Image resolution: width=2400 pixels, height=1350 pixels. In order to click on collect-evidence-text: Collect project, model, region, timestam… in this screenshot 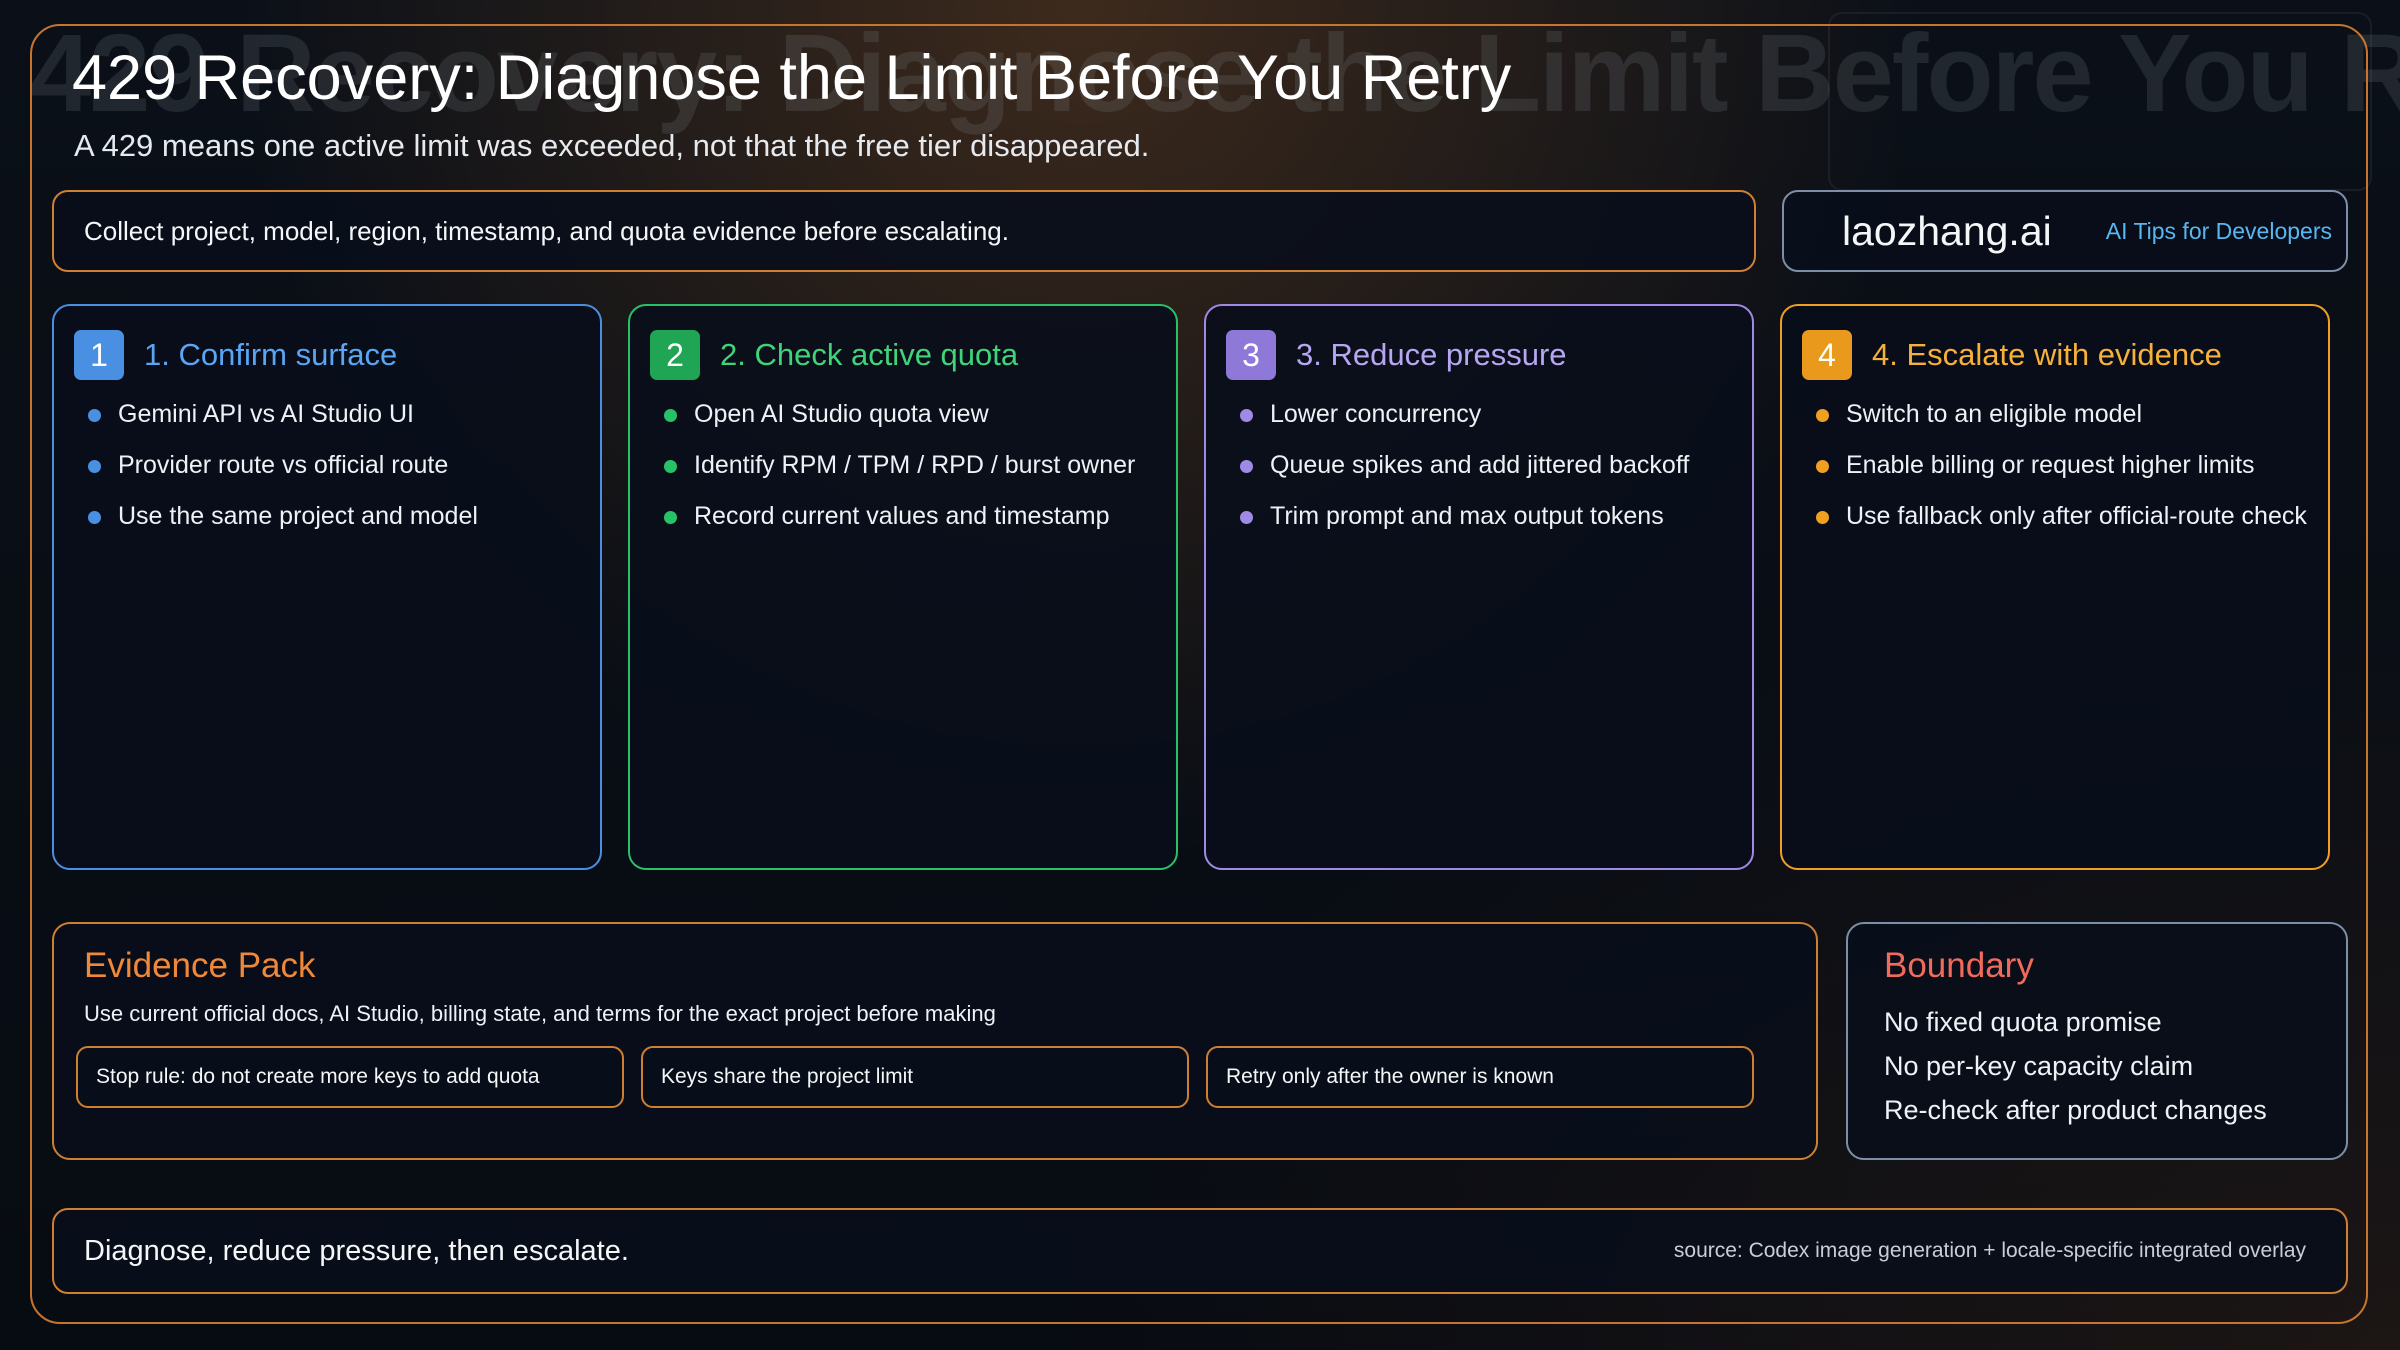, I will do `click(546, 230)`.